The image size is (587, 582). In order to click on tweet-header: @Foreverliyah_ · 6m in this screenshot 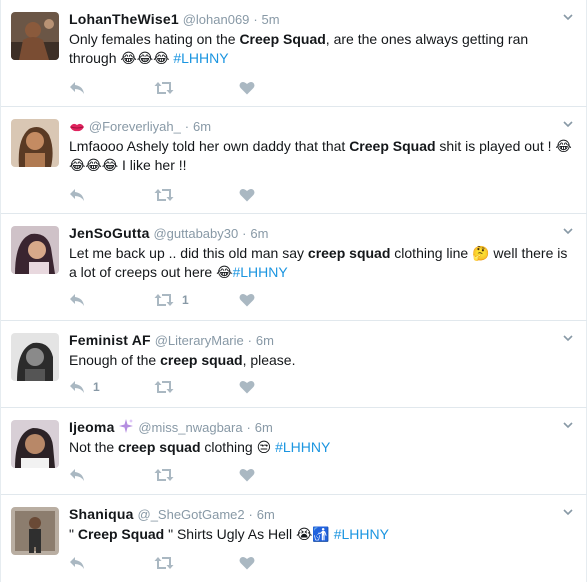, I will do `click(140, 126)`.